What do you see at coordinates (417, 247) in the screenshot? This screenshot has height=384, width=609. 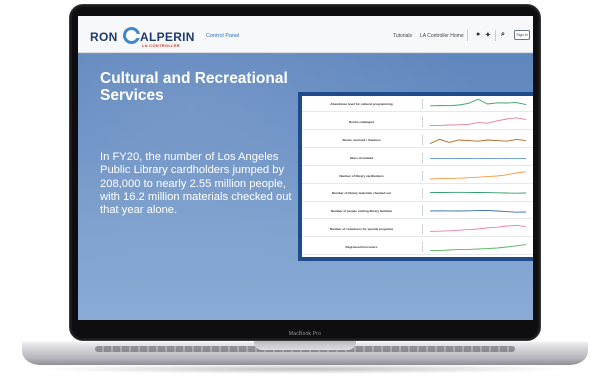 I see `metric-row: Registered borrowers` at bounding box center [417, 247].